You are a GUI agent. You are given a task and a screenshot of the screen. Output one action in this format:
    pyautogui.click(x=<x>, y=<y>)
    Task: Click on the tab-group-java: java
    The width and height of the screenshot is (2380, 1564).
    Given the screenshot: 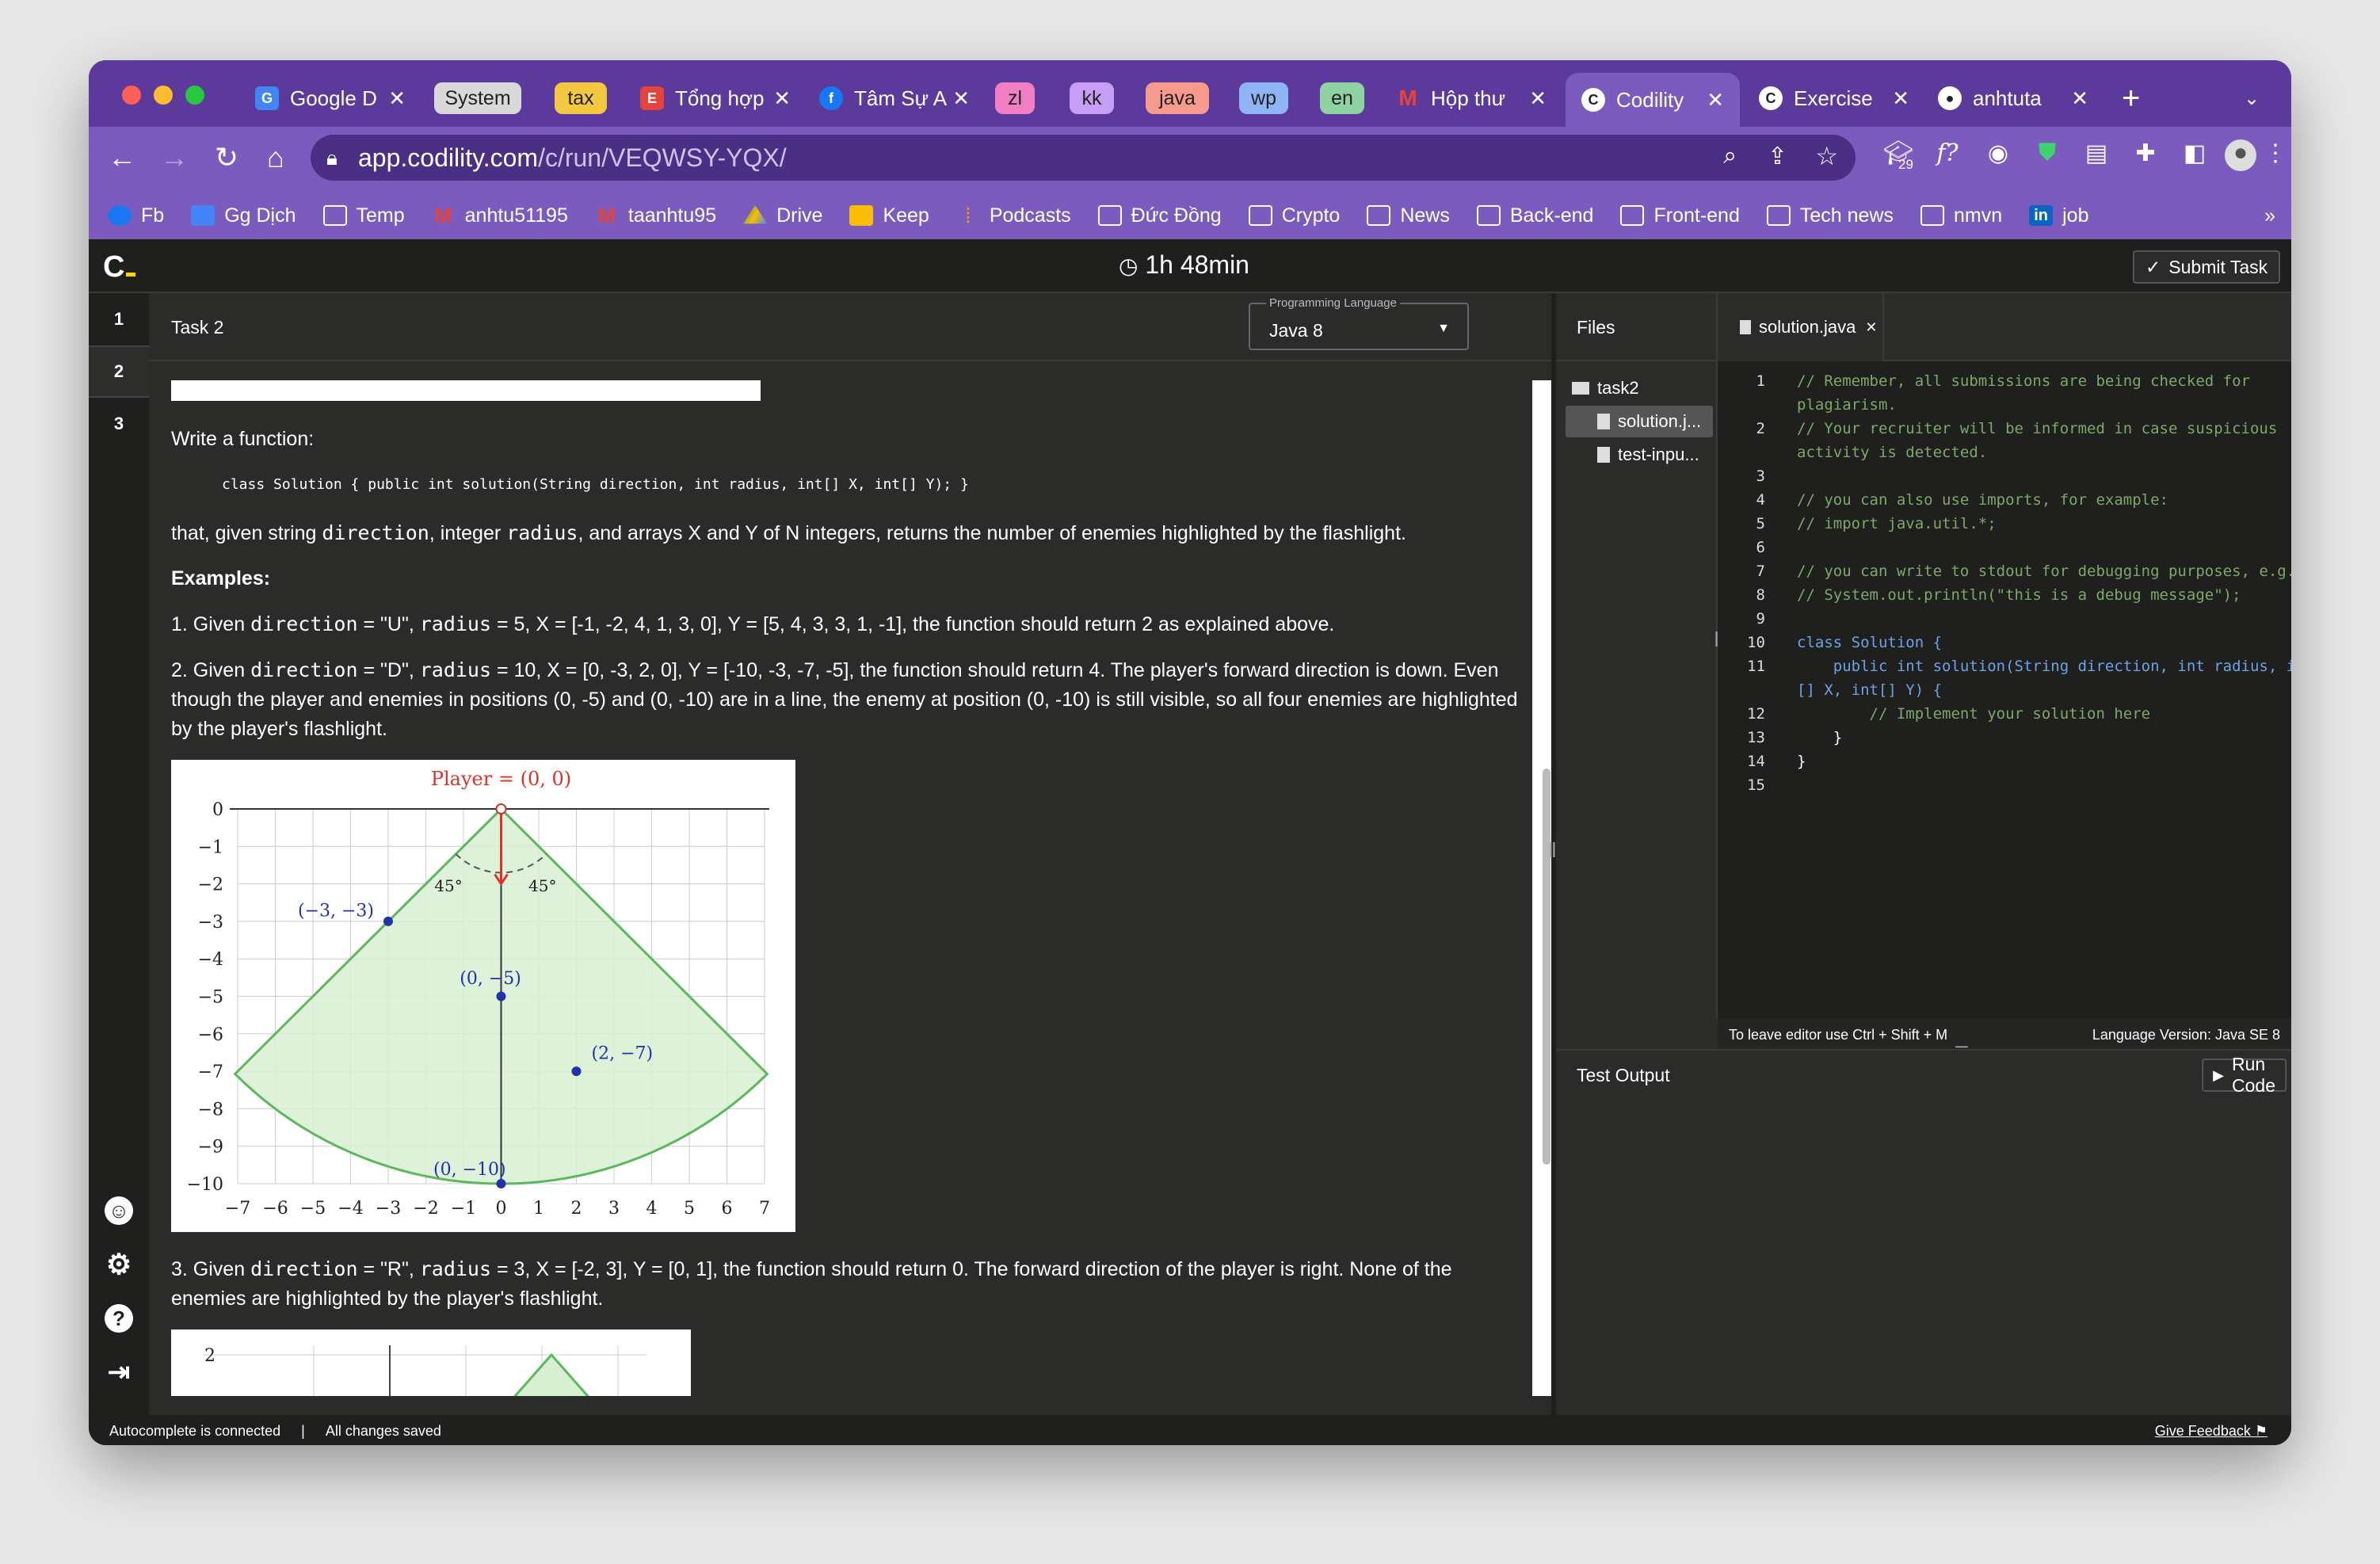 What is the action you would take?
    pyautogui.click(x=1177, y=98)
    